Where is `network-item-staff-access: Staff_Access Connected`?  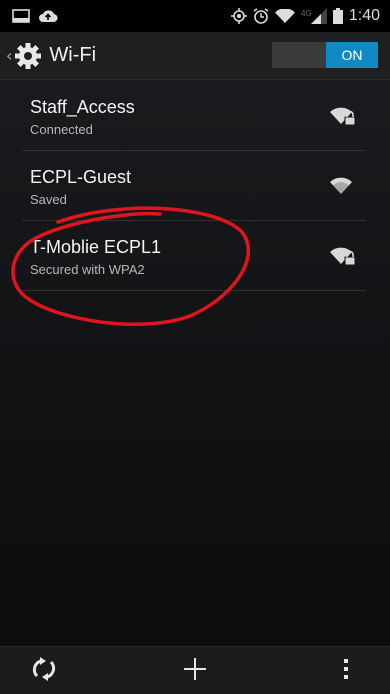 network-item-staff-access: Staff_Access Connected is located at coordinates (194, 116).